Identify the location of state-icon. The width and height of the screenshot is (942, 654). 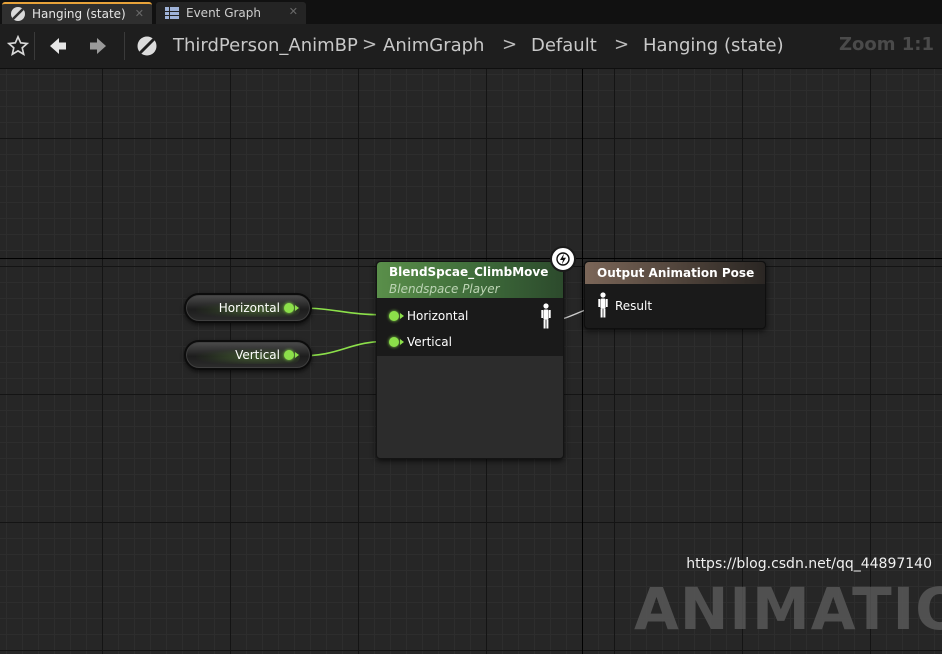
(18, 14).